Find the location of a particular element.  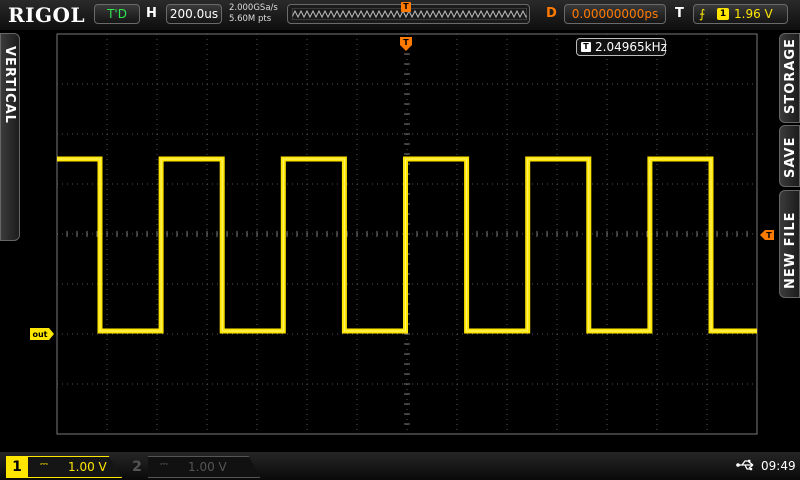

tab-save-label: SAVE is located at coordinates (790, 157).